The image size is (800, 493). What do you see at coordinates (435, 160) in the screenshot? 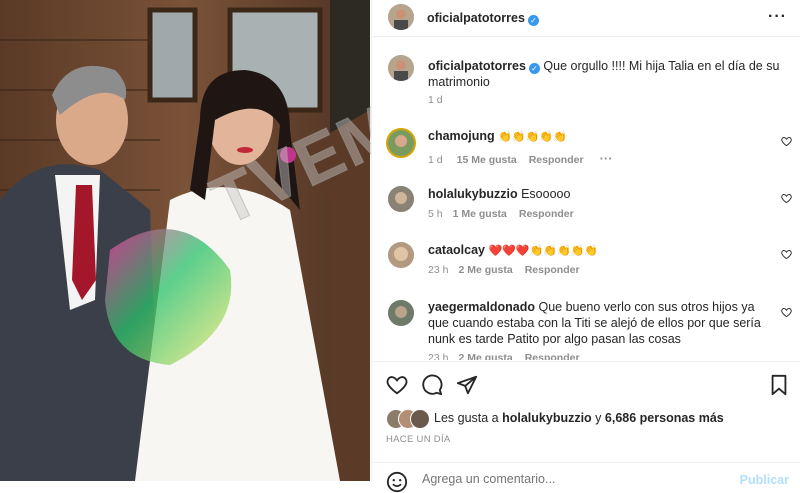
I see `comment-age: 1 d` at bounding box center [435, 160].